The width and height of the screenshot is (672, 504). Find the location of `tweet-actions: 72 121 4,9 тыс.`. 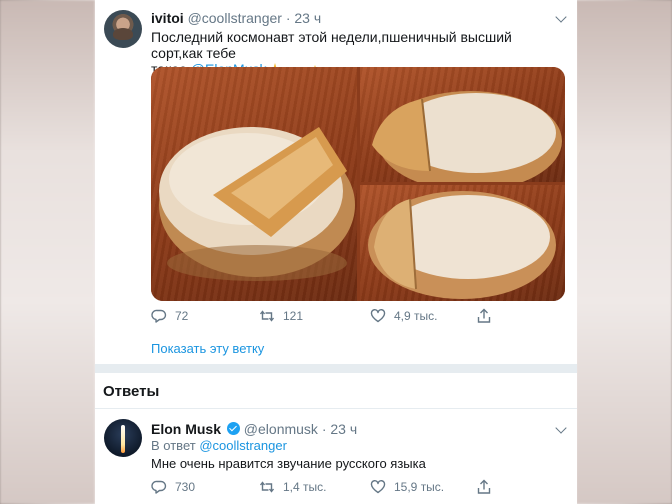

tweet-actions: 72 121 4,9 тыс. is located at coordinates (361, 318).